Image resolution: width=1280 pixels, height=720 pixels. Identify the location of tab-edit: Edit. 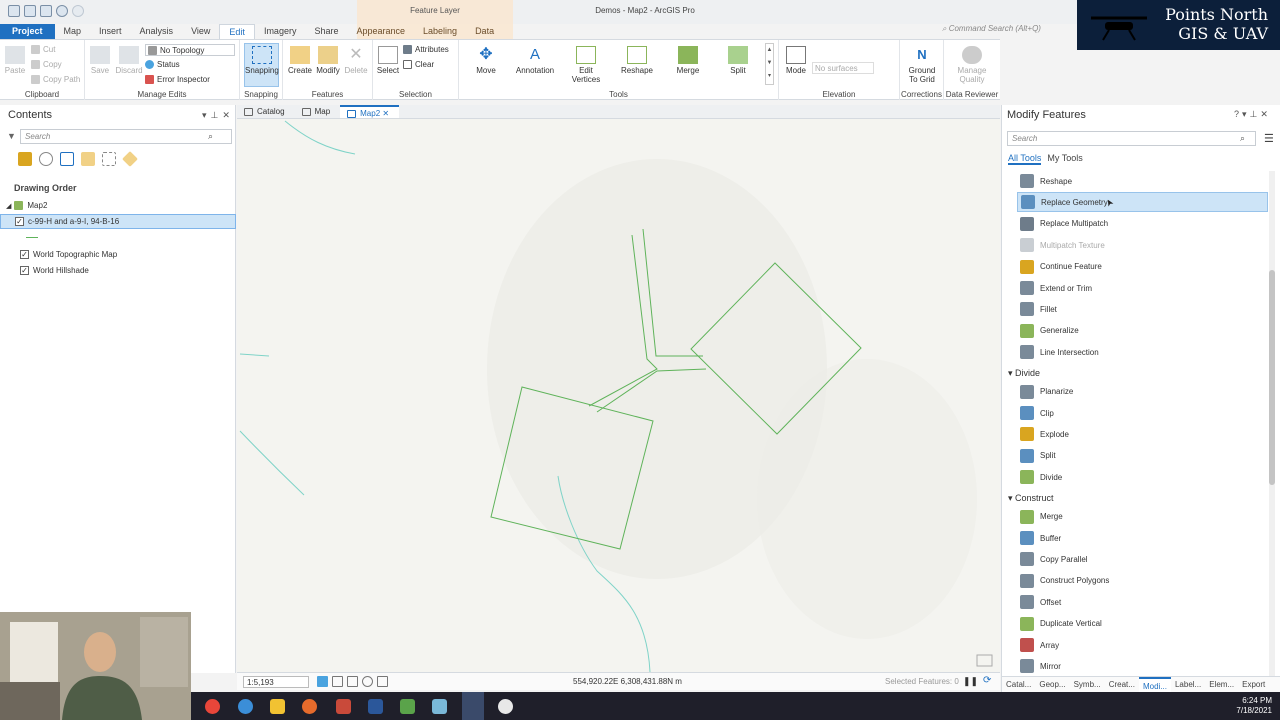
(237, 31).